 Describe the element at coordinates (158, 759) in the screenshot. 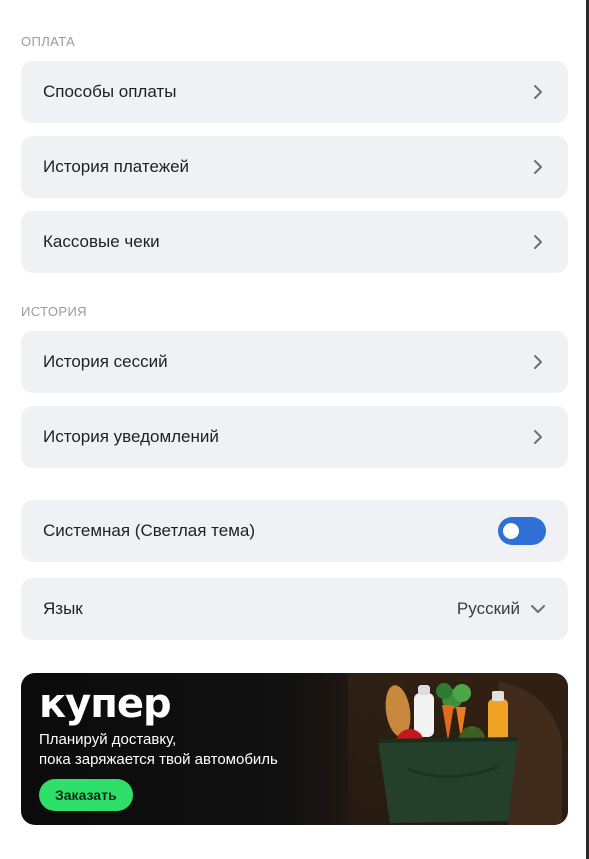

I see `promo-line-2: пока заряжается твой автомобиль` at that location.